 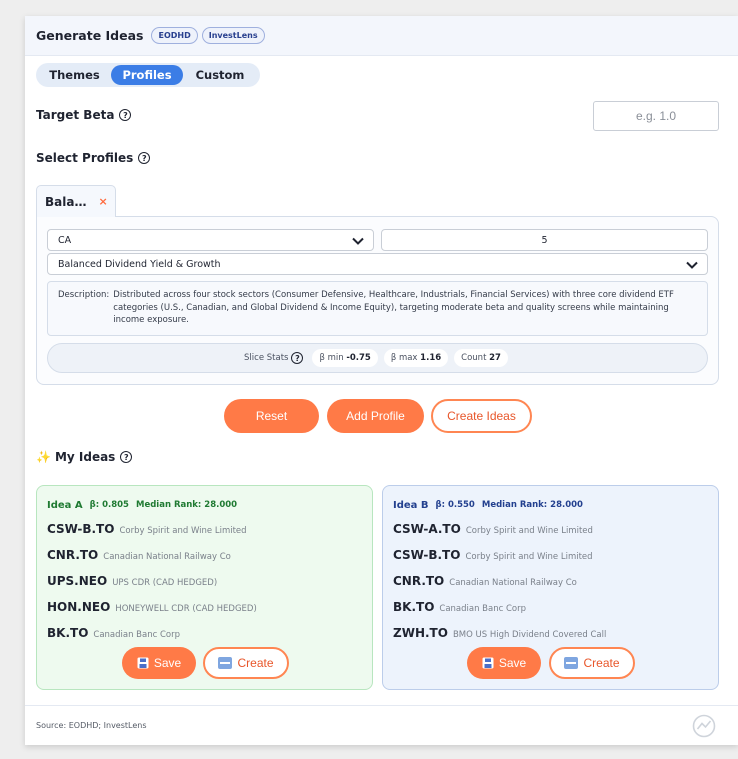 What do you see at coordinates (85, 158) in the screenshot?
I see `select-profiles-text: Select Profiles` at bounding box center [85, 158].